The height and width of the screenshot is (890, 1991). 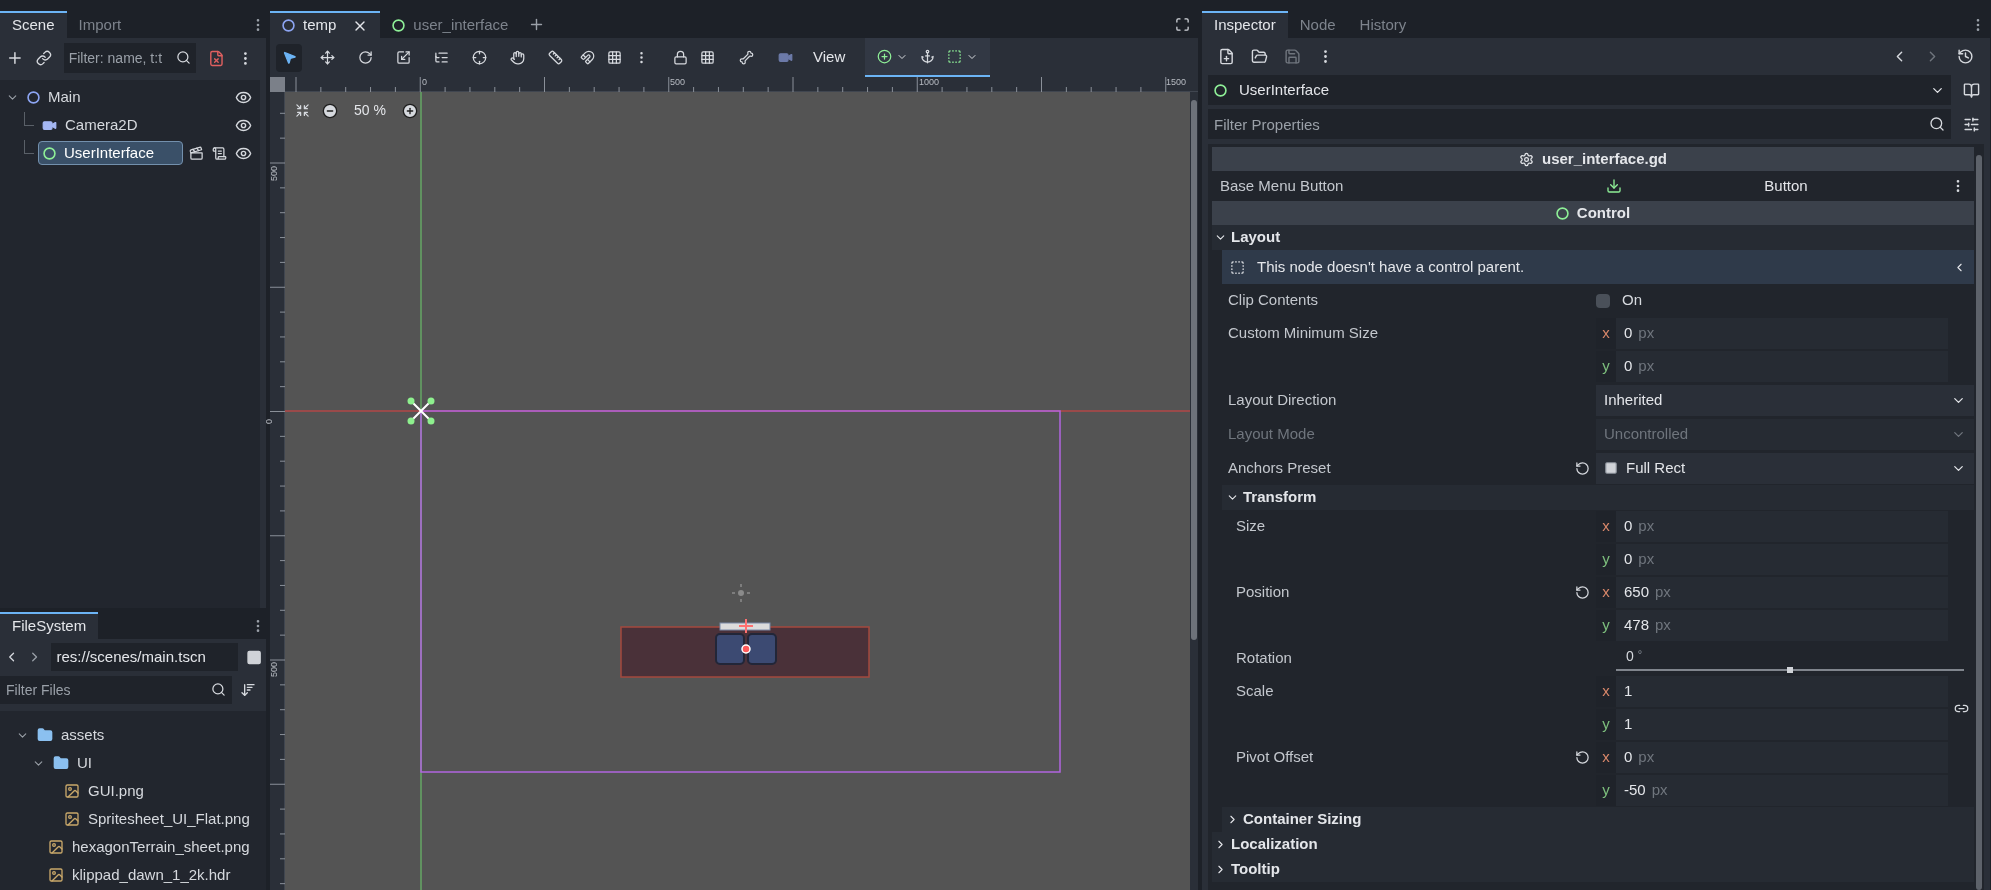 I want to click on anchor-icon, so click(x=928, y=56).